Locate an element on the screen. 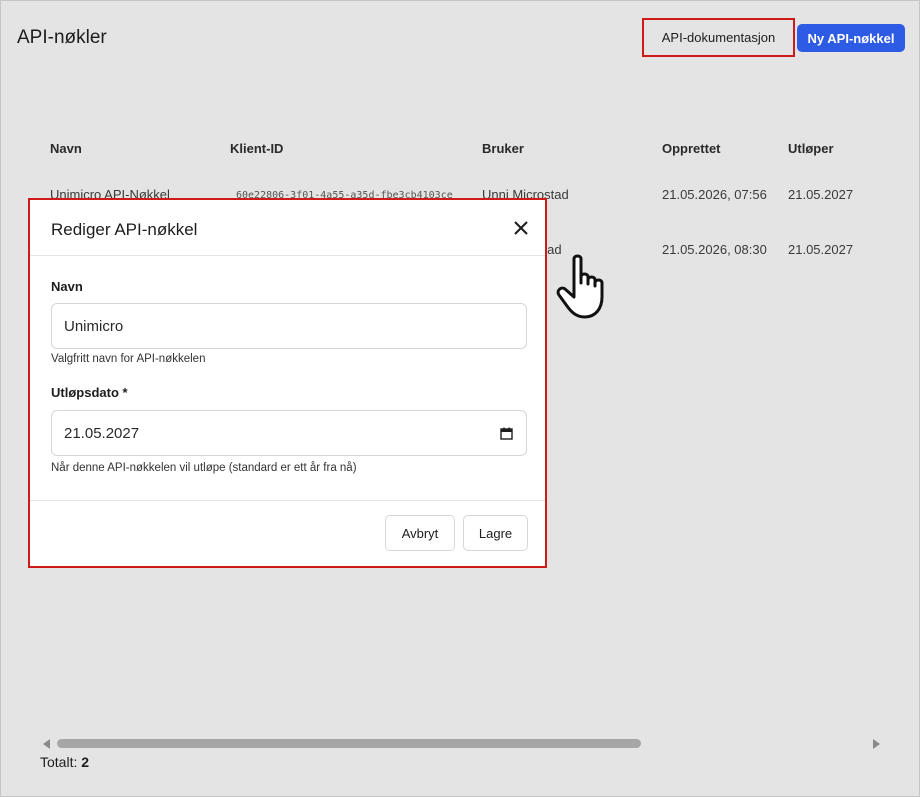 The height and width of the screenshot is (797, 920). name-input-value: Unimicro is located at coordinates (94, 326).